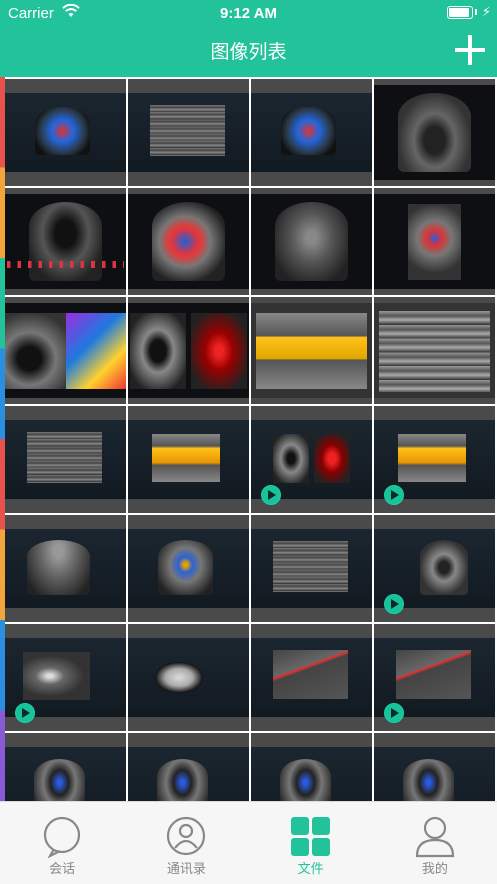  I want to click on status-bar: Carrier 9:12 AM ⚡, so click(248, 13).